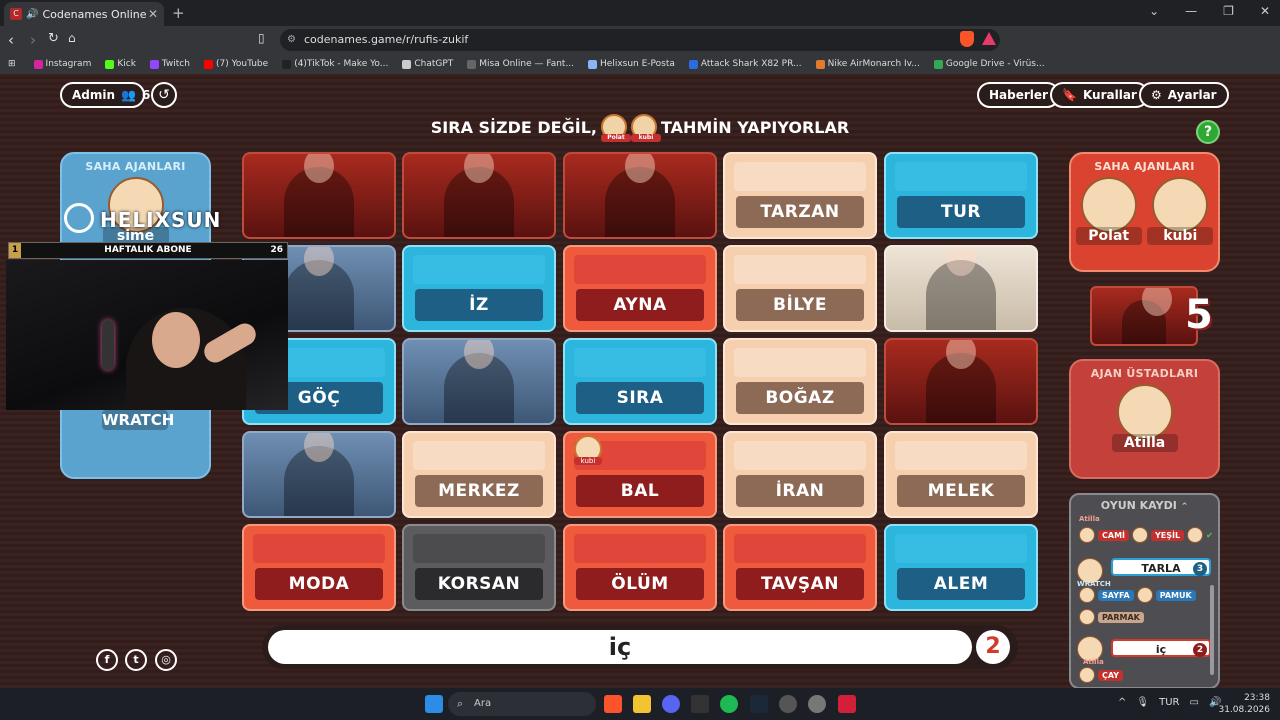 This screenshot has height=720, width=1280. What do you see at coordinates (72, 38) in the screenshot?
I see `home-icon: ⌂` at bounding box center [72, 38].